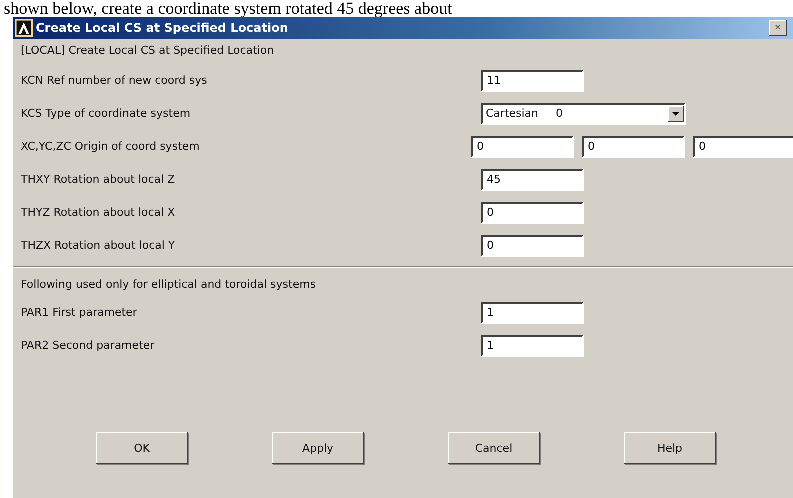 The image size is (793, 498). What do you see at coordinates (79, 312) in the screenshot?
I see `field-label: PAR1 First parameter` at bounding box center [79, 312].